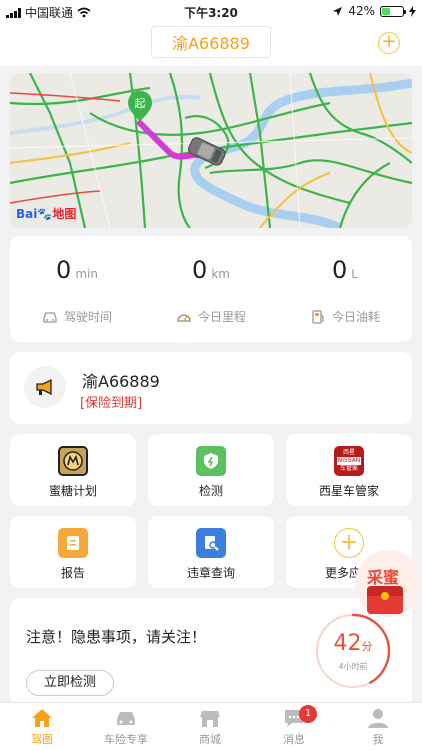 Image resolution: width=422 pixels, height=750 pixels. Describe the element at coordinates (210, 491) in the screenshot. I see `grid-item-label: 检测` at that location.